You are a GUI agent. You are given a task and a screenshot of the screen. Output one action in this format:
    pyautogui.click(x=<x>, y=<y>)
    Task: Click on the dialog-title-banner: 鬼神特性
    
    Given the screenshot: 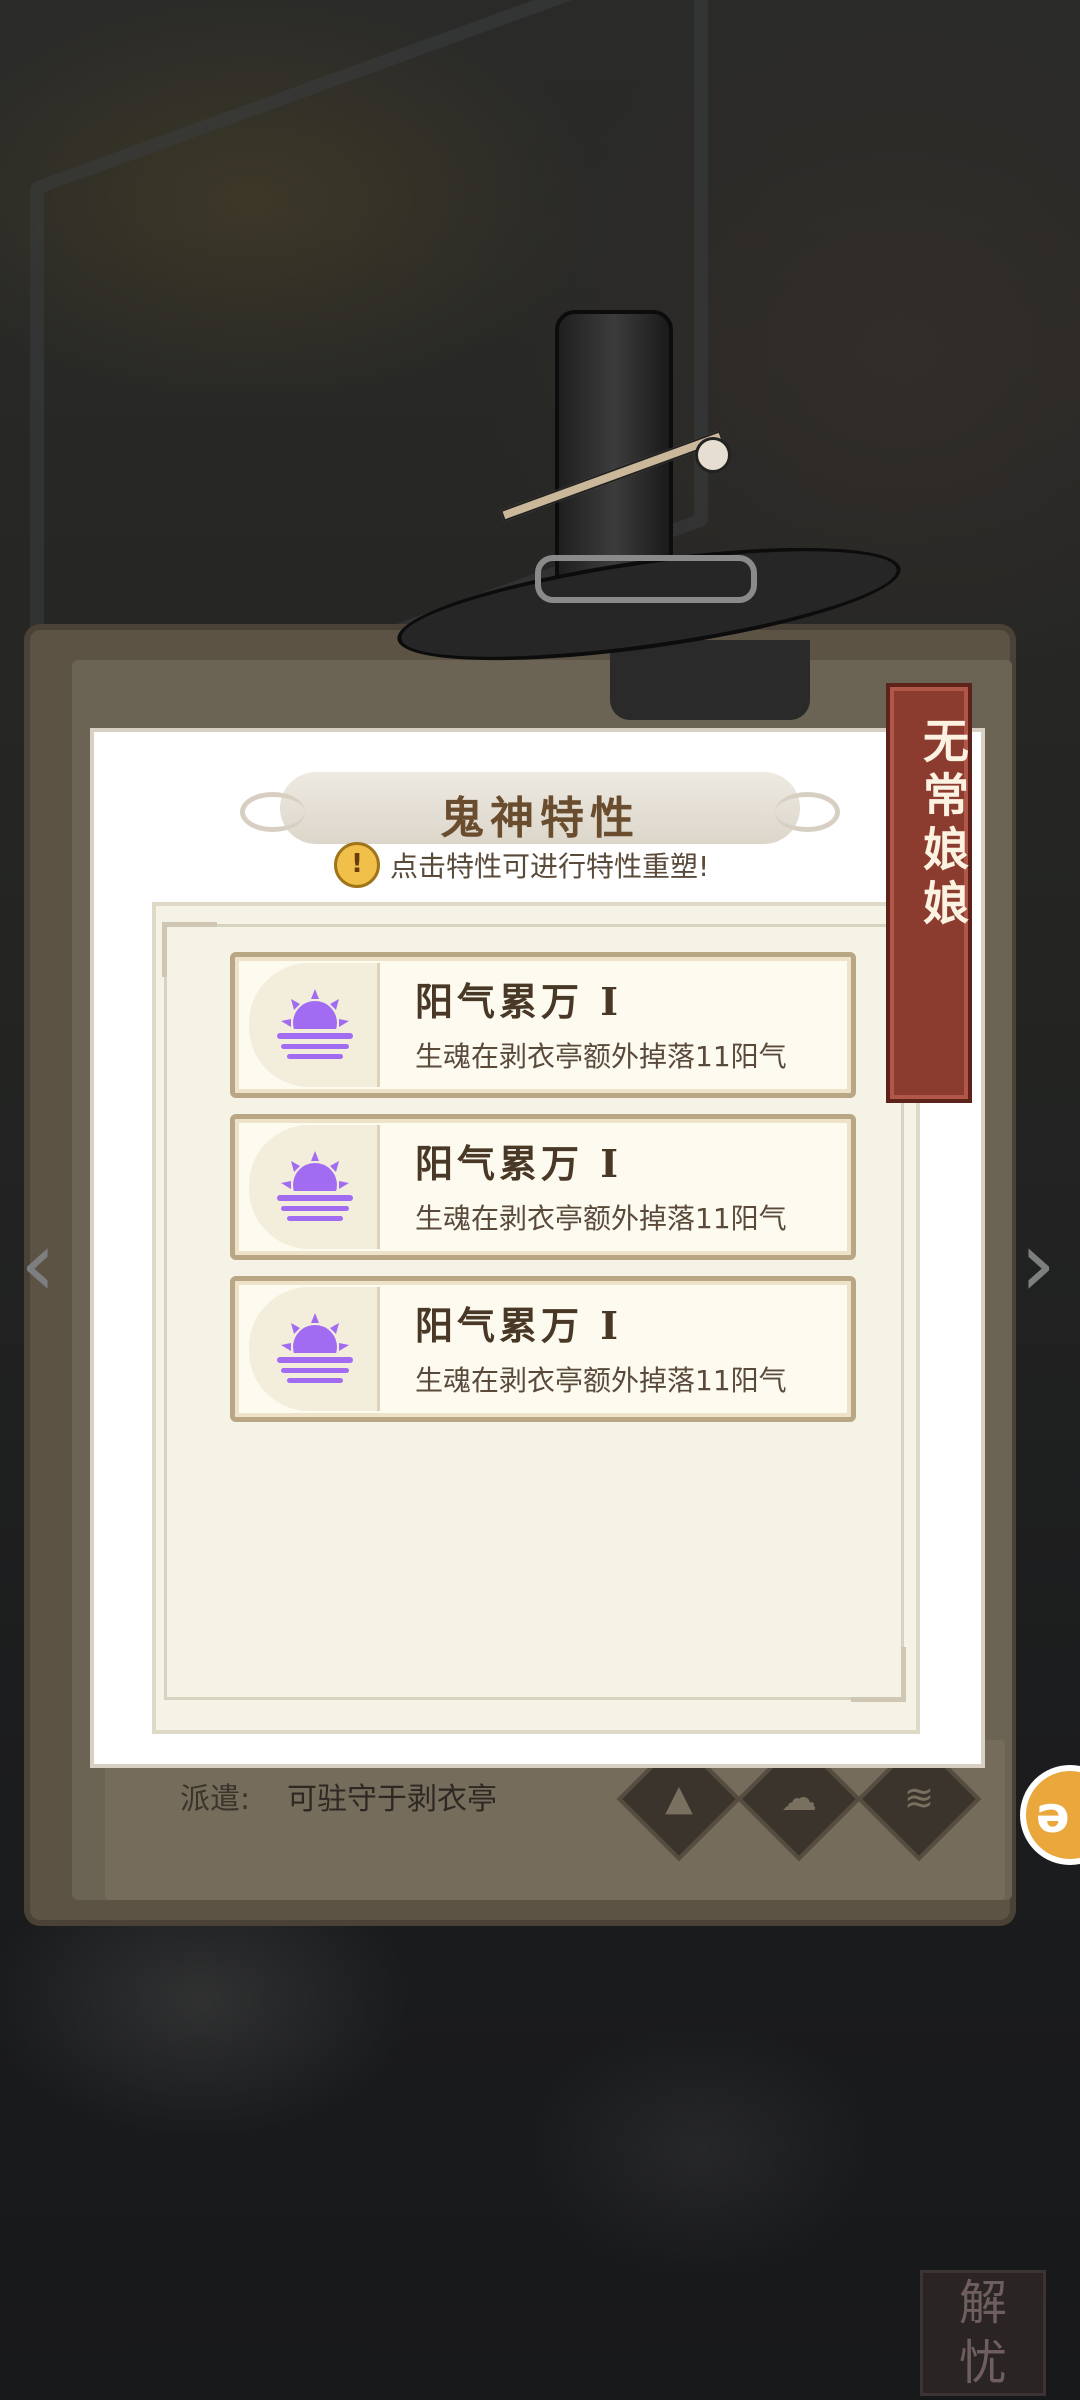 What is the action you would take?
    pyautogui.click(x=540, y=808)
    